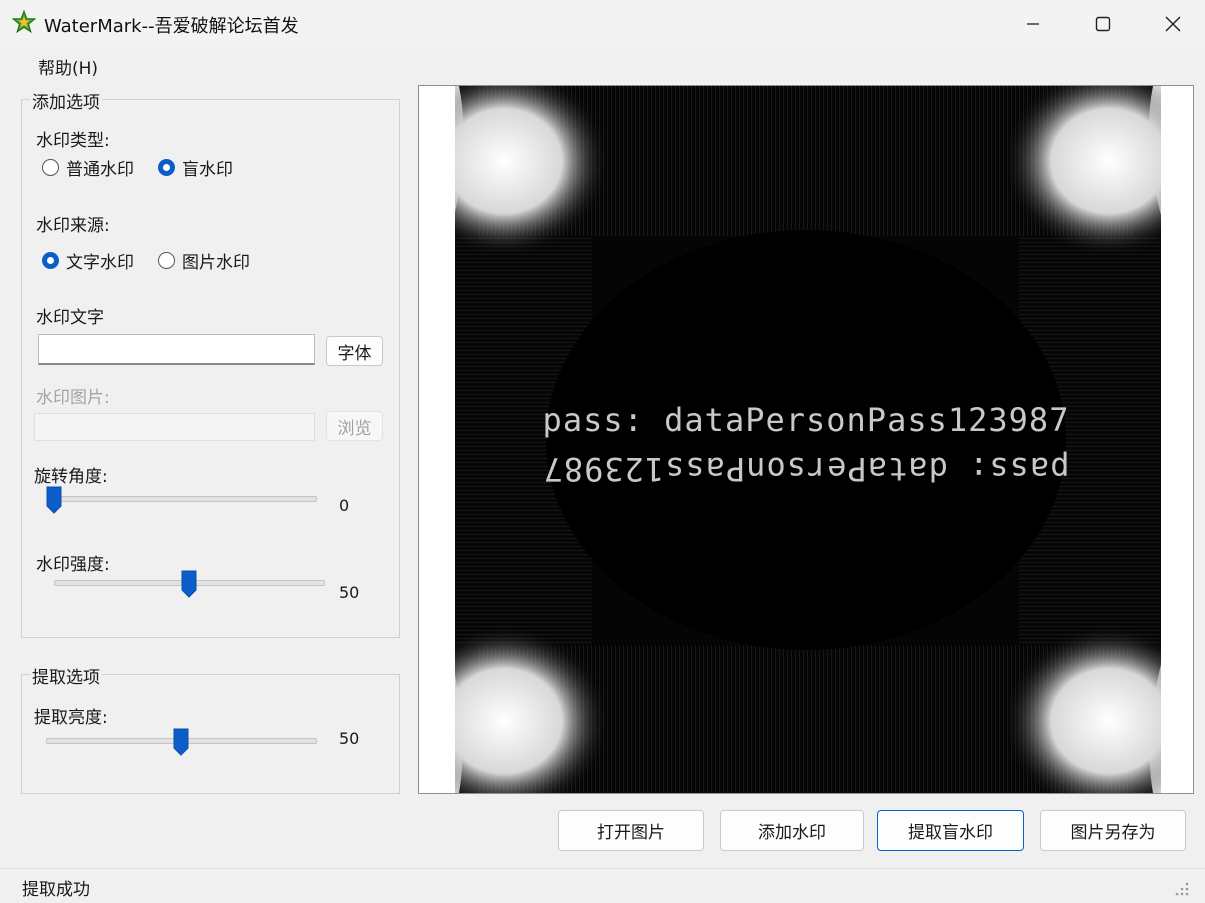  Describe the element at coordinates (171, 26) in the screenshot. I see `window-title: WaterMark--吾爱破解论坛首发` at that location.